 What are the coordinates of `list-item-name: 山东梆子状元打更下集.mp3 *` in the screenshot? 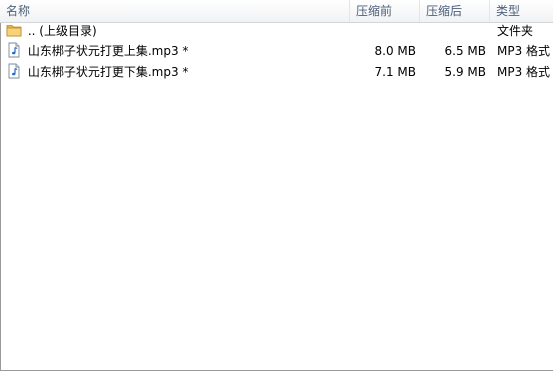 It's located at (108, 72).